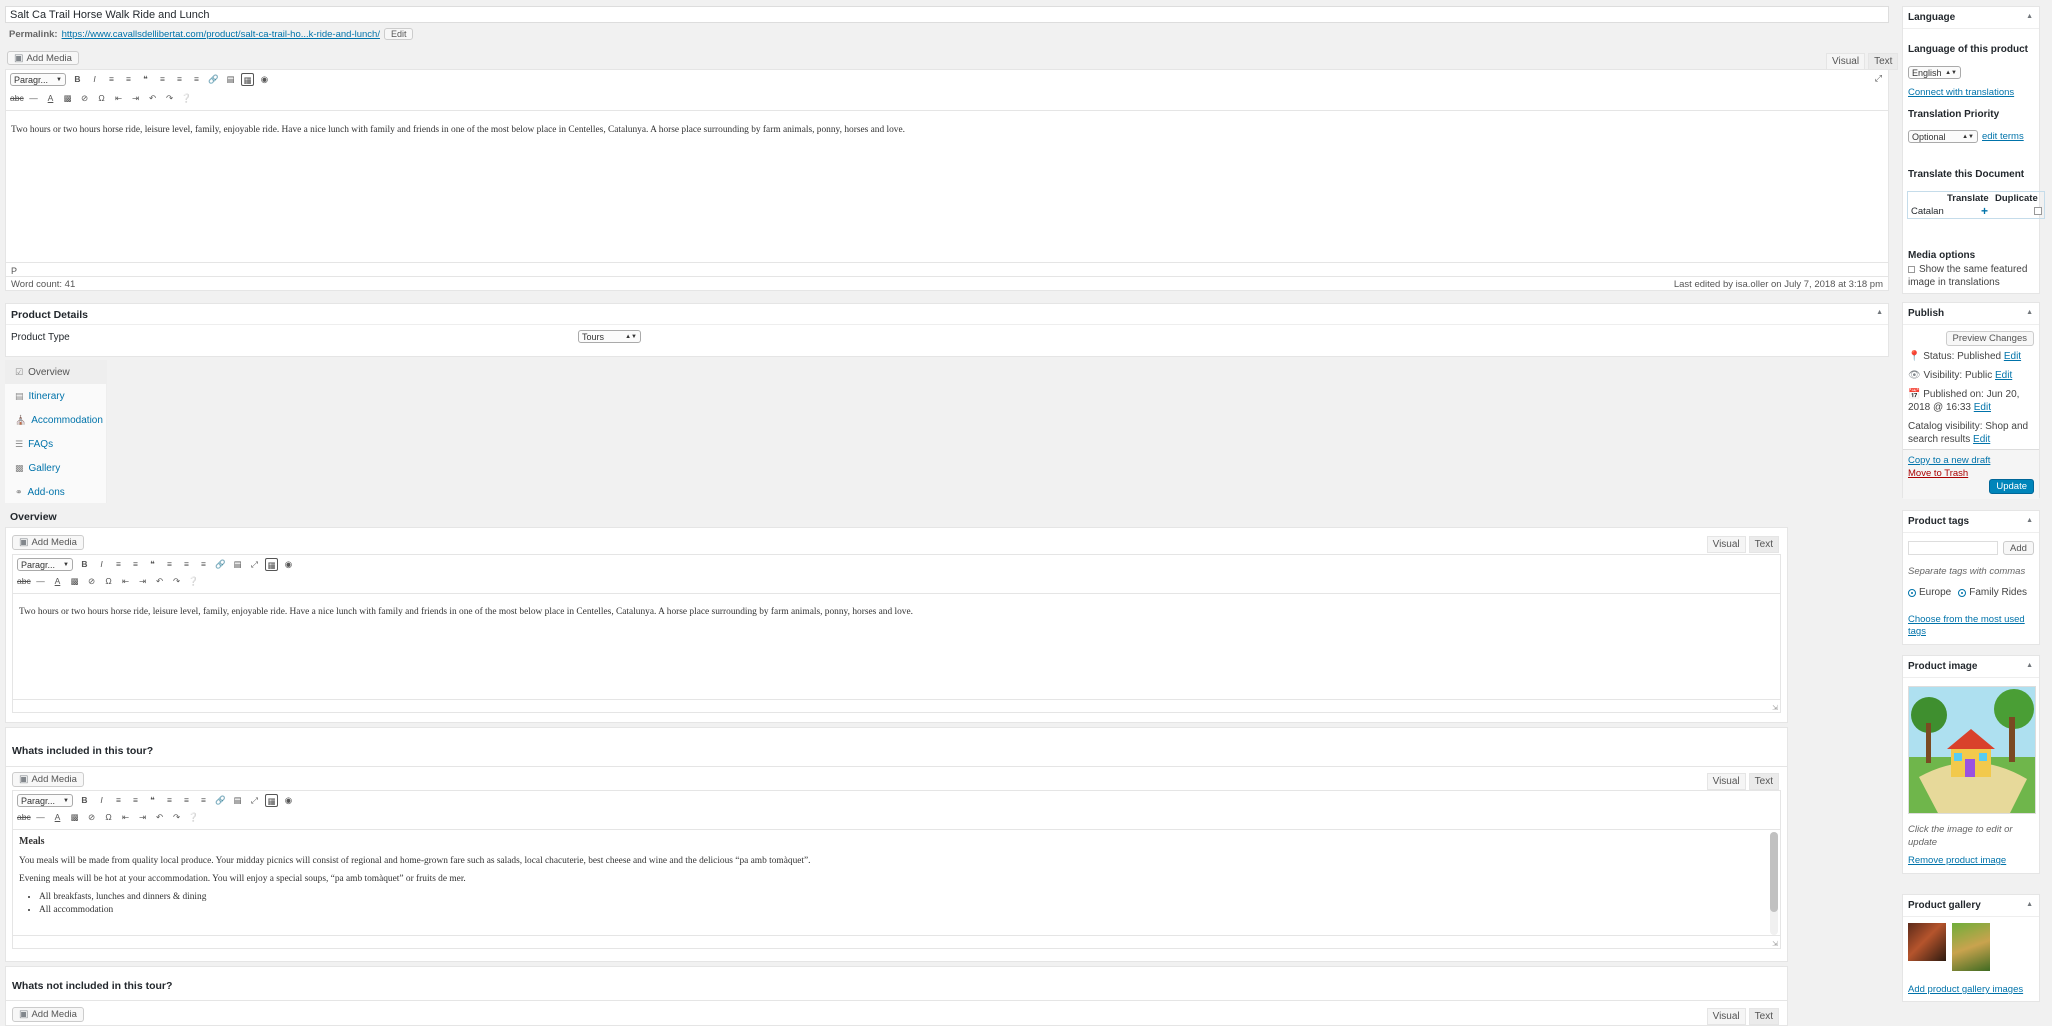 The height and width of the screenshot is (1026, 2052). Describe the element at coordinates (1961, 92) in the screenshot. I see `connect-translations-link: Connect with translations` at that location.